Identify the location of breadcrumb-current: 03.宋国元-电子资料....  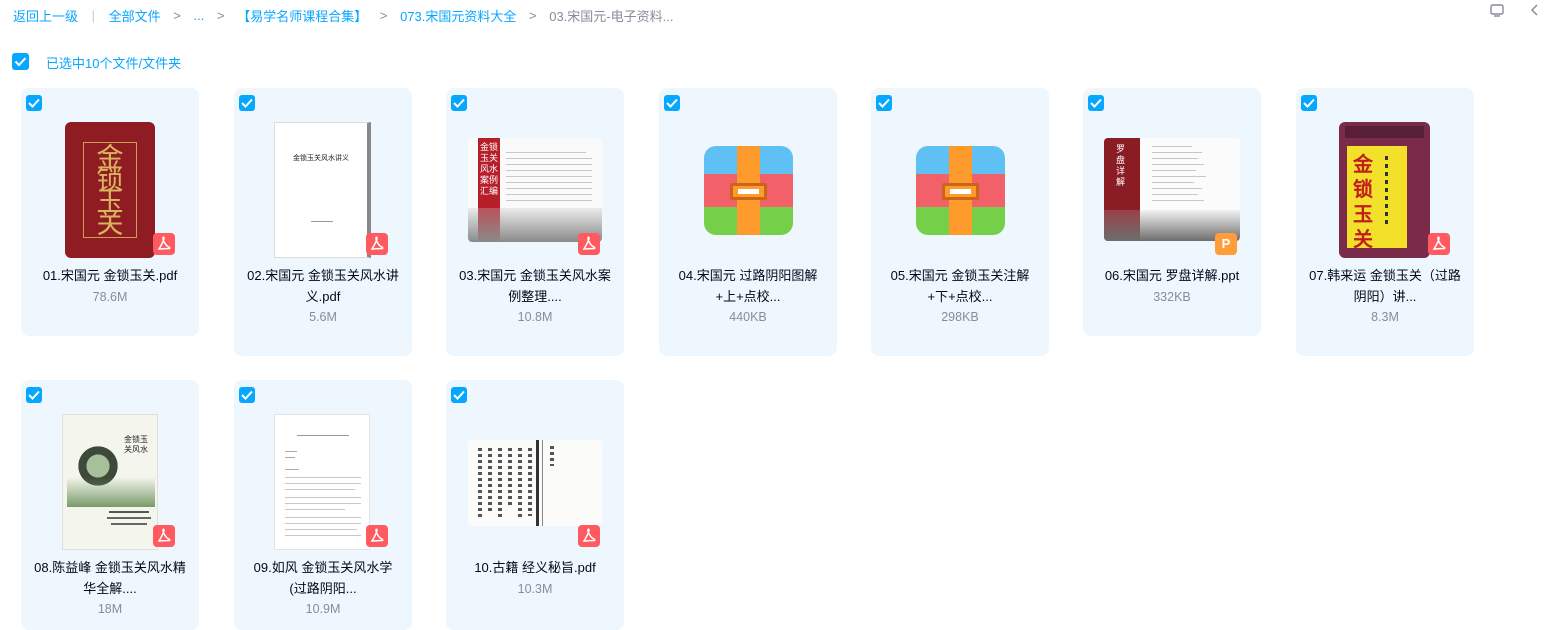
(611, 16).